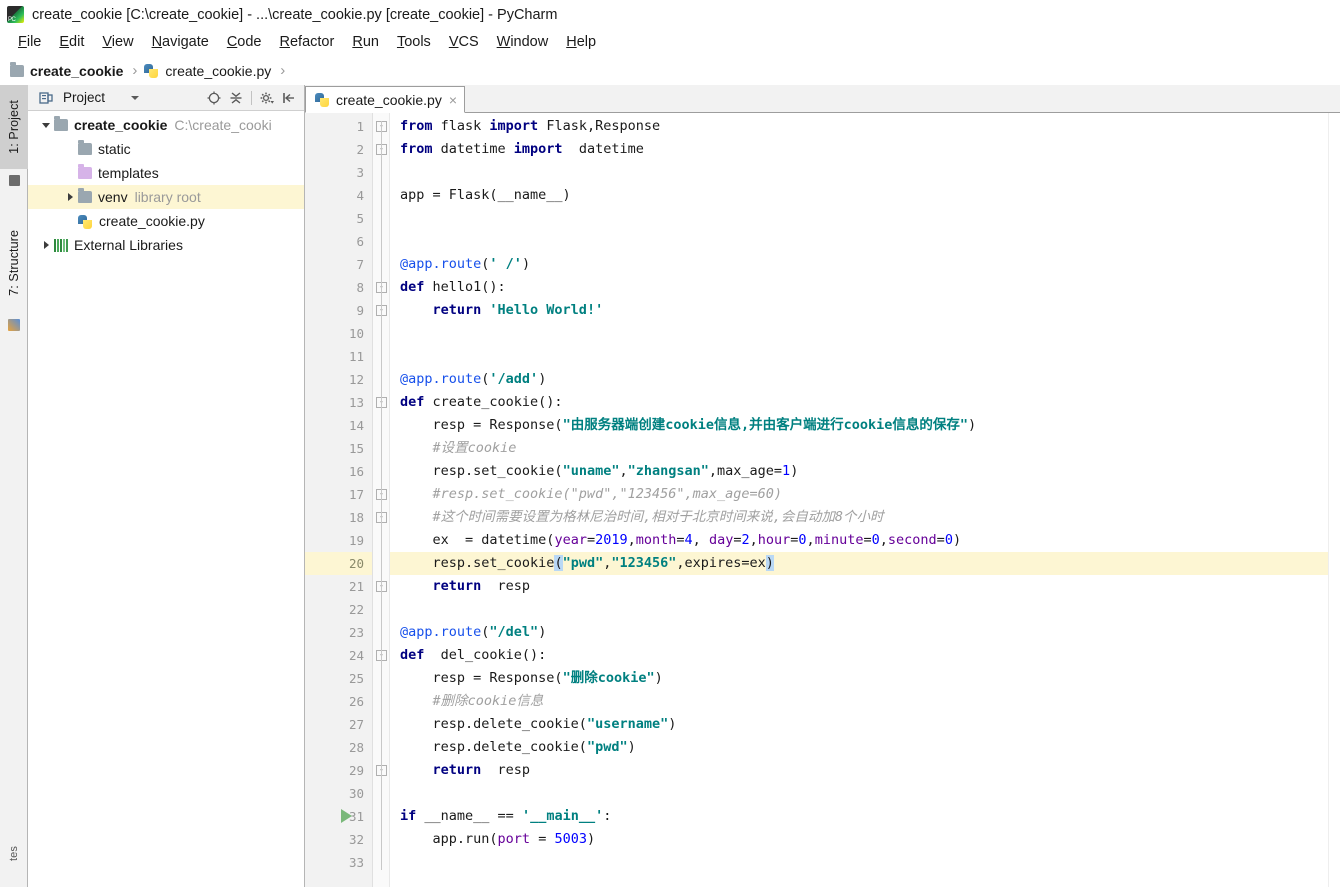 The image size is (1340, 887). I want to click on line-number-17: 17, so click(338, 494).